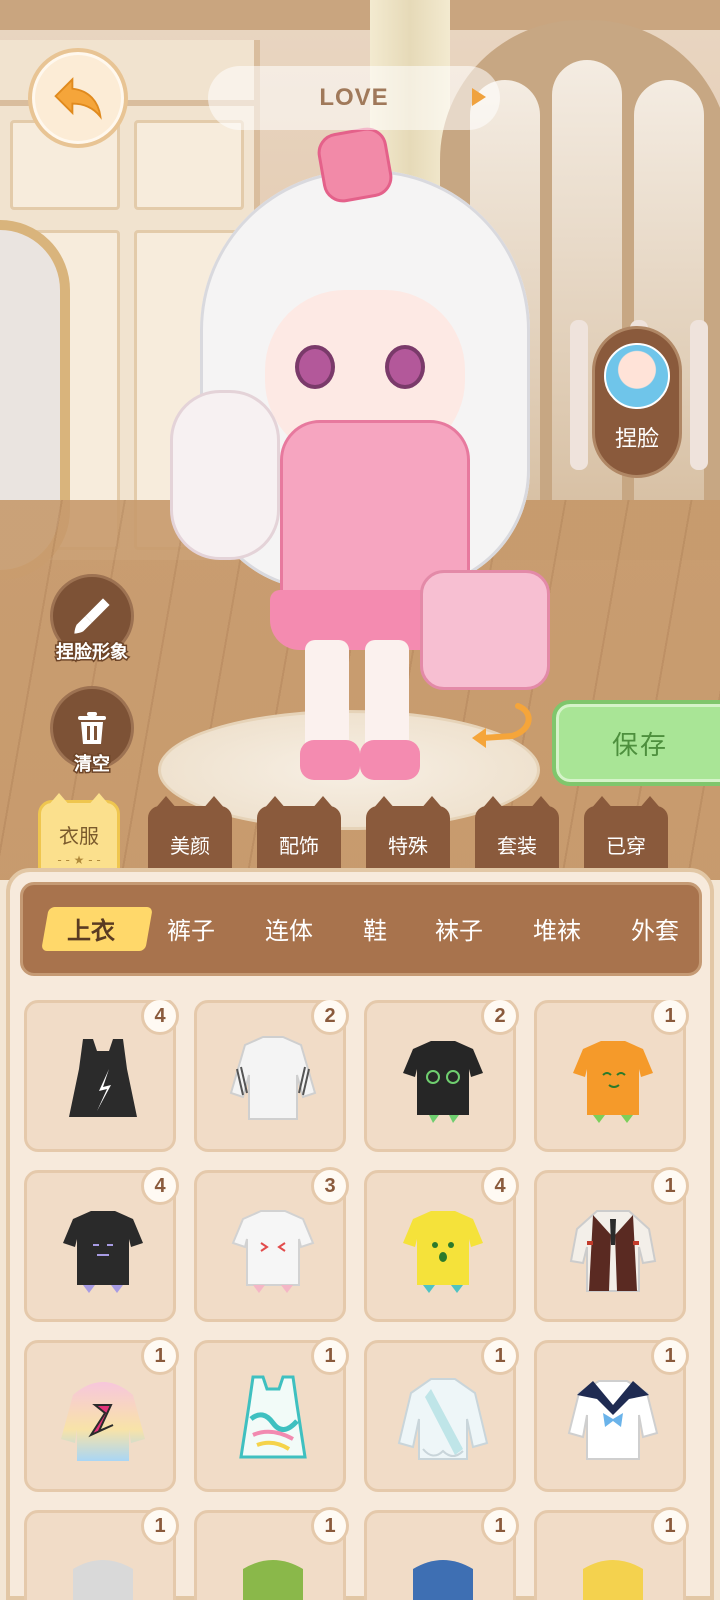 The height and width of the screenshot is (1600, 720). What do you see at coordinates (289, 928) in the screenshot?
I see `subtab-jumpsuit: 连体` at bounding box center [289, 928].